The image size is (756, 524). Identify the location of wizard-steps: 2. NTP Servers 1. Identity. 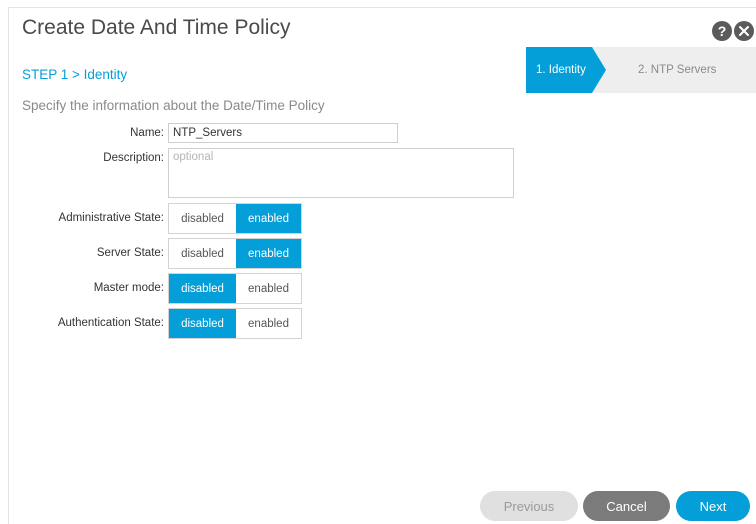
(641, 70).